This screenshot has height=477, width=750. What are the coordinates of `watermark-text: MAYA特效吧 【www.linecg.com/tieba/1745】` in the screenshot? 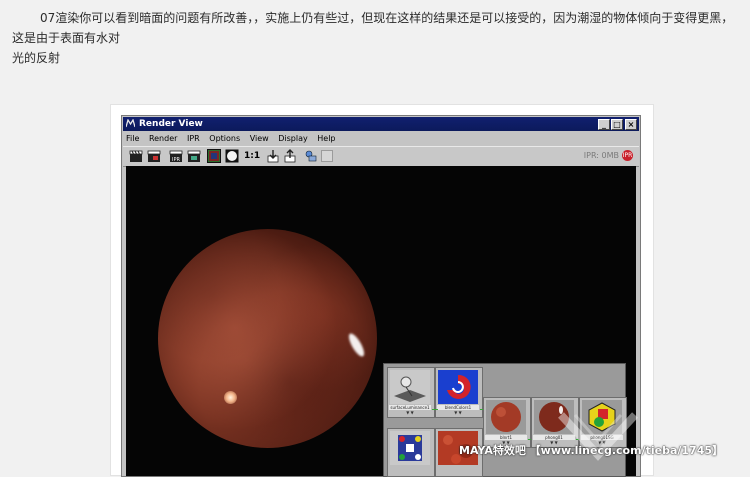 It's located at (591, 450).